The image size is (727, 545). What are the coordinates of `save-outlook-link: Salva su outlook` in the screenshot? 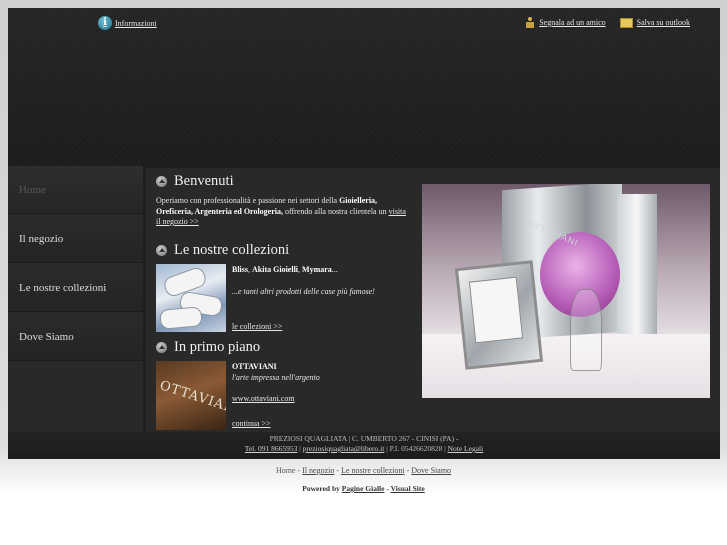 It's located at (654, 22).